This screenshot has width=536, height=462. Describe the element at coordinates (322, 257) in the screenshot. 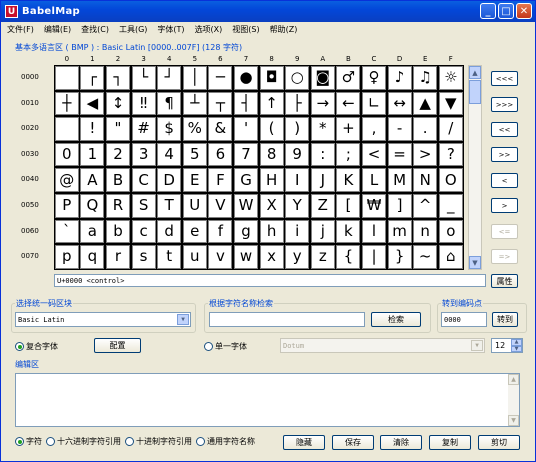

I see `char-cell: z` at that location.